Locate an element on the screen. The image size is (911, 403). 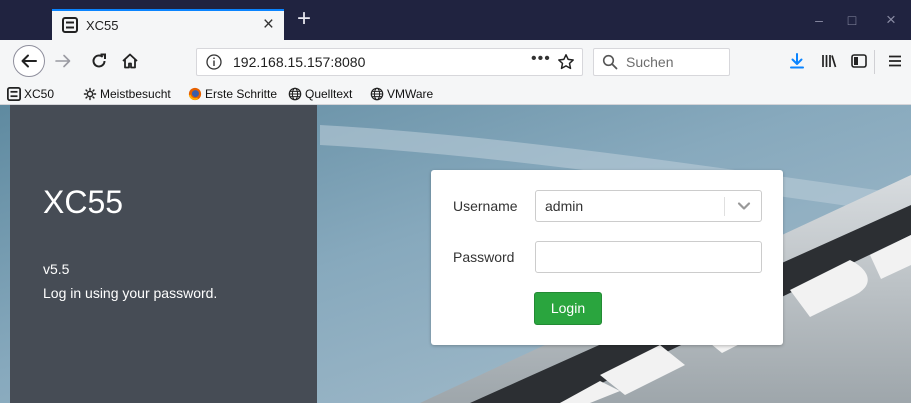
search-placeholder: Suchen is located at coordinates (650, 62).